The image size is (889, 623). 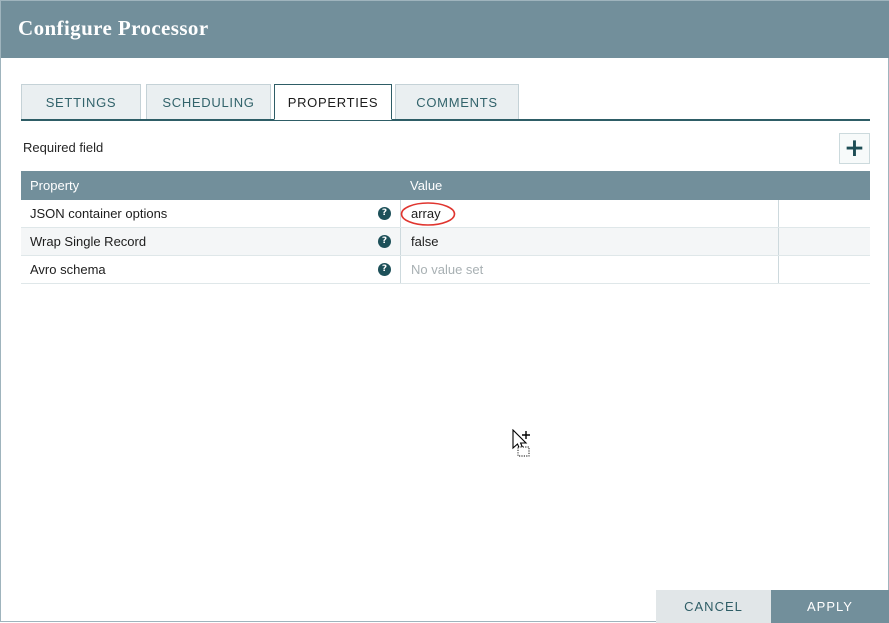 I want to click on tab-settings-label: SETTINGS, so click(x=81, y=102).